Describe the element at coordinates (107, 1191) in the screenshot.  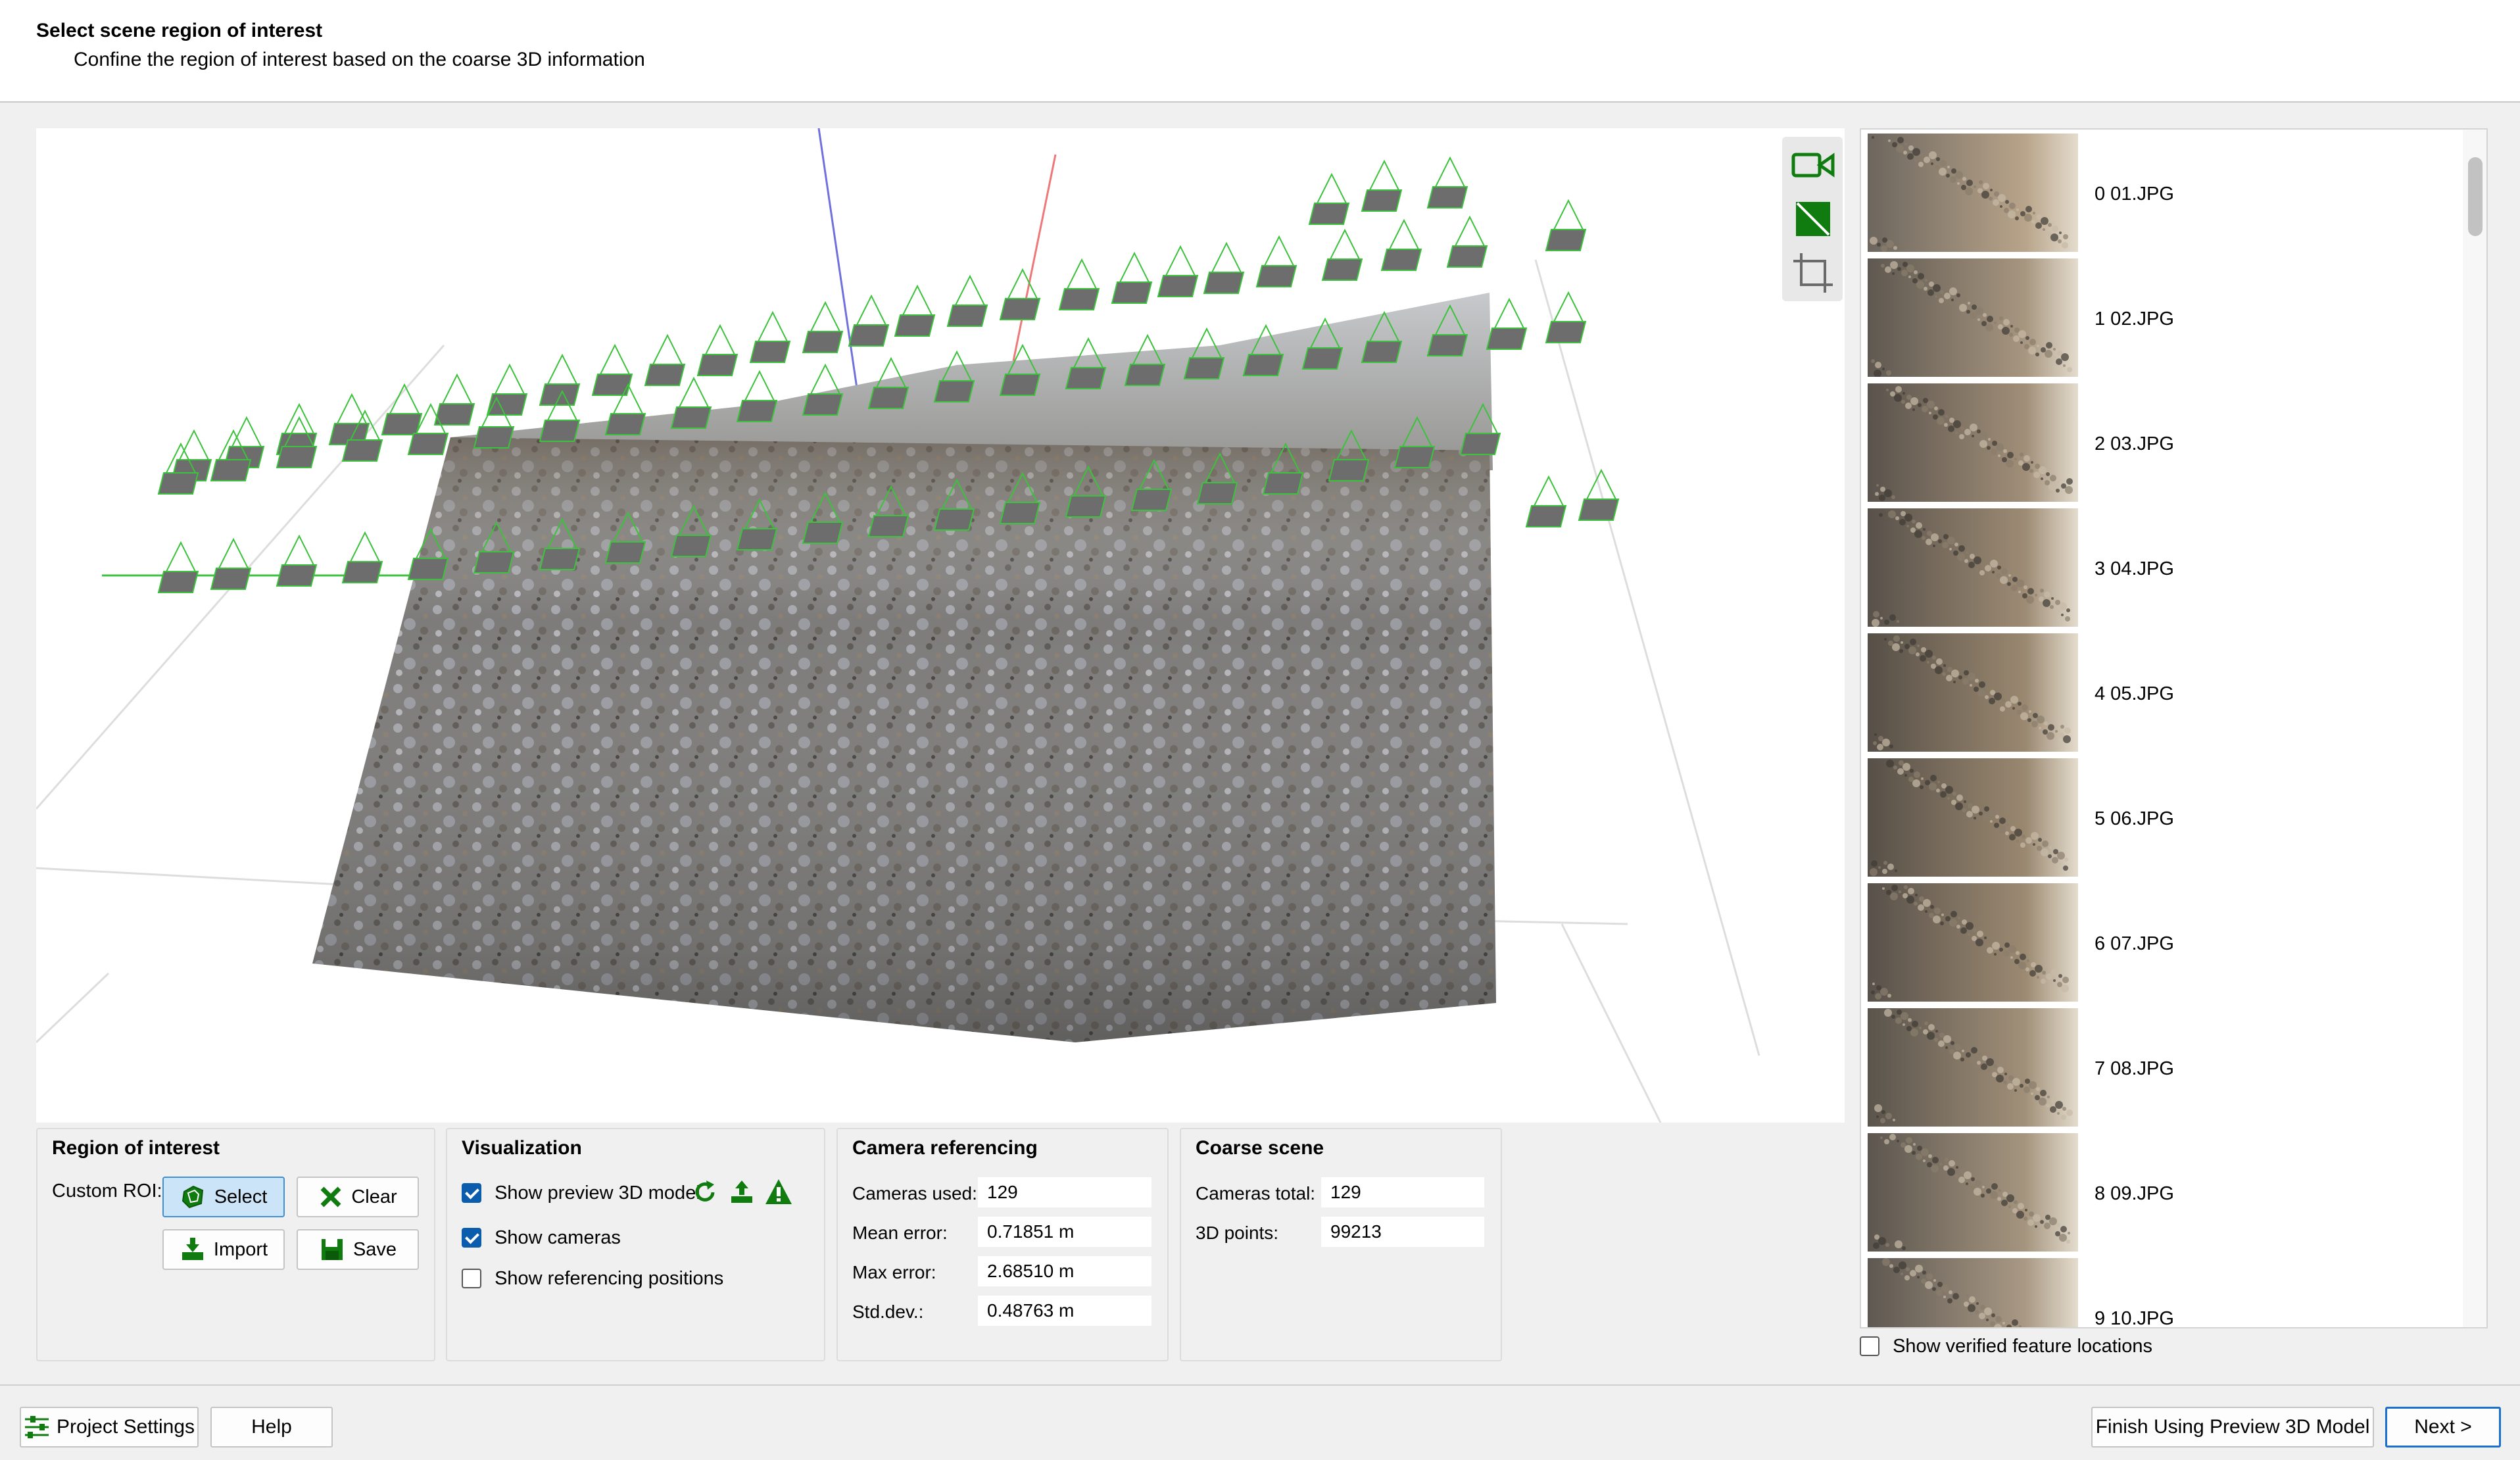
I see `custom-roi-label: Custom ROI:` at that location.